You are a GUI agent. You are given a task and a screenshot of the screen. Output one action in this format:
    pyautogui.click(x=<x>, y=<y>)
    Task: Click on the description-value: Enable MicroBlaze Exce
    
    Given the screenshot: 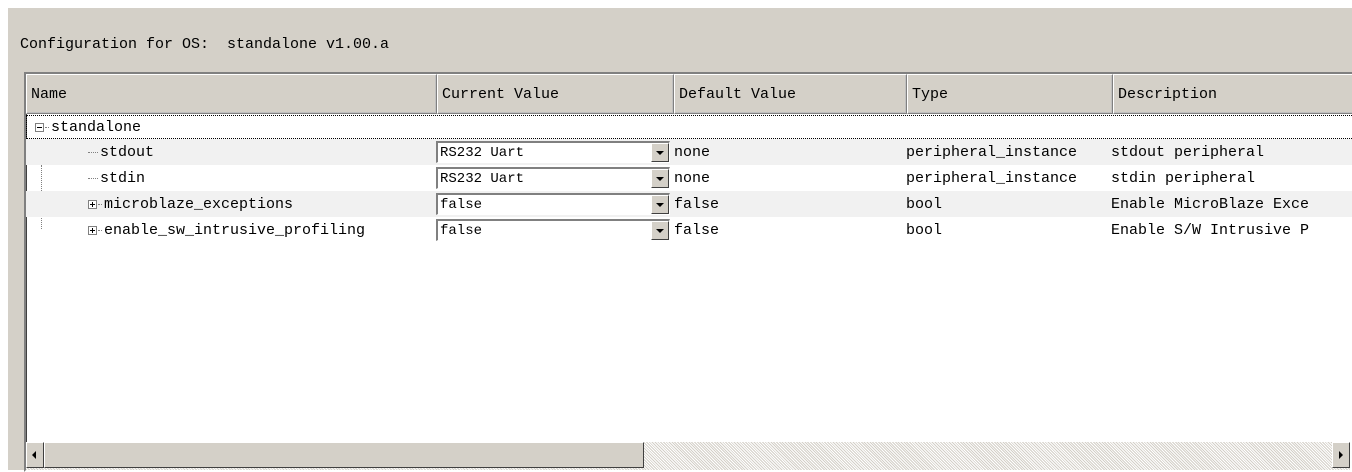 What is the action you would take?
    pyautogui.click(x=1210, y=204)
    